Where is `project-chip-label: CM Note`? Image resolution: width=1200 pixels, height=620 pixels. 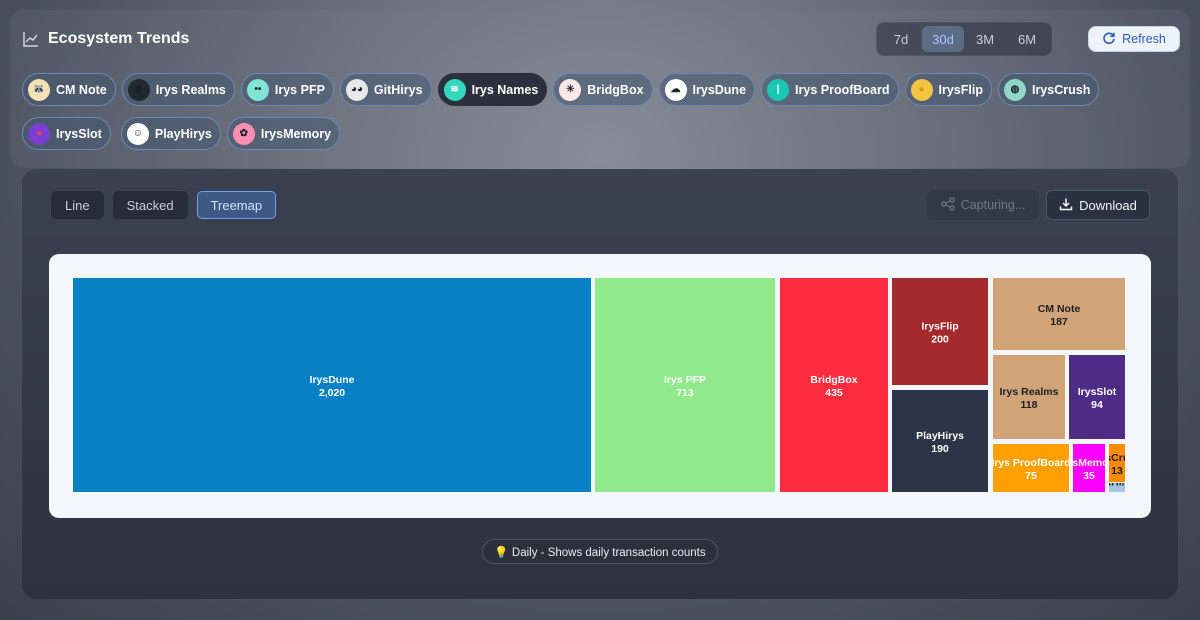 project-chip-label: CM Note is located at coordinates (81, 89).